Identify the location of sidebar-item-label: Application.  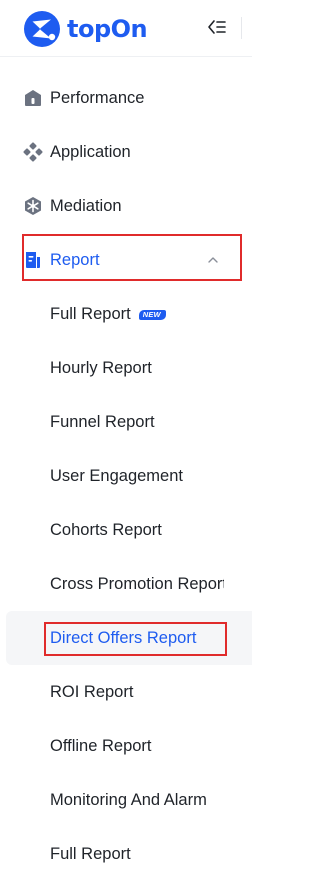
(90, 151).